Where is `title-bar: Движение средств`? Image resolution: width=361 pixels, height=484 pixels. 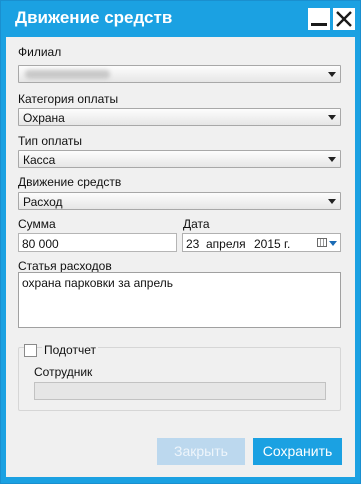 title-bar: Движение средств is located at coordinates (180, 19).